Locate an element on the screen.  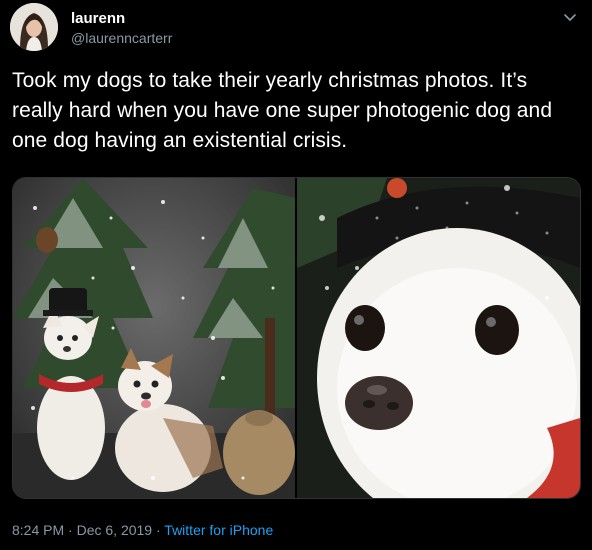
tweet-time: 8:24 PM is located at coordinates (38, 530).